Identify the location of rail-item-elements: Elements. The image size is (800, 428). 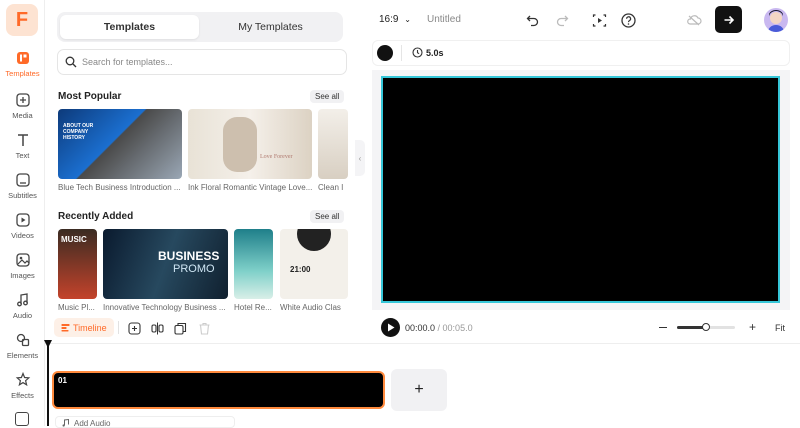
(22, 351).